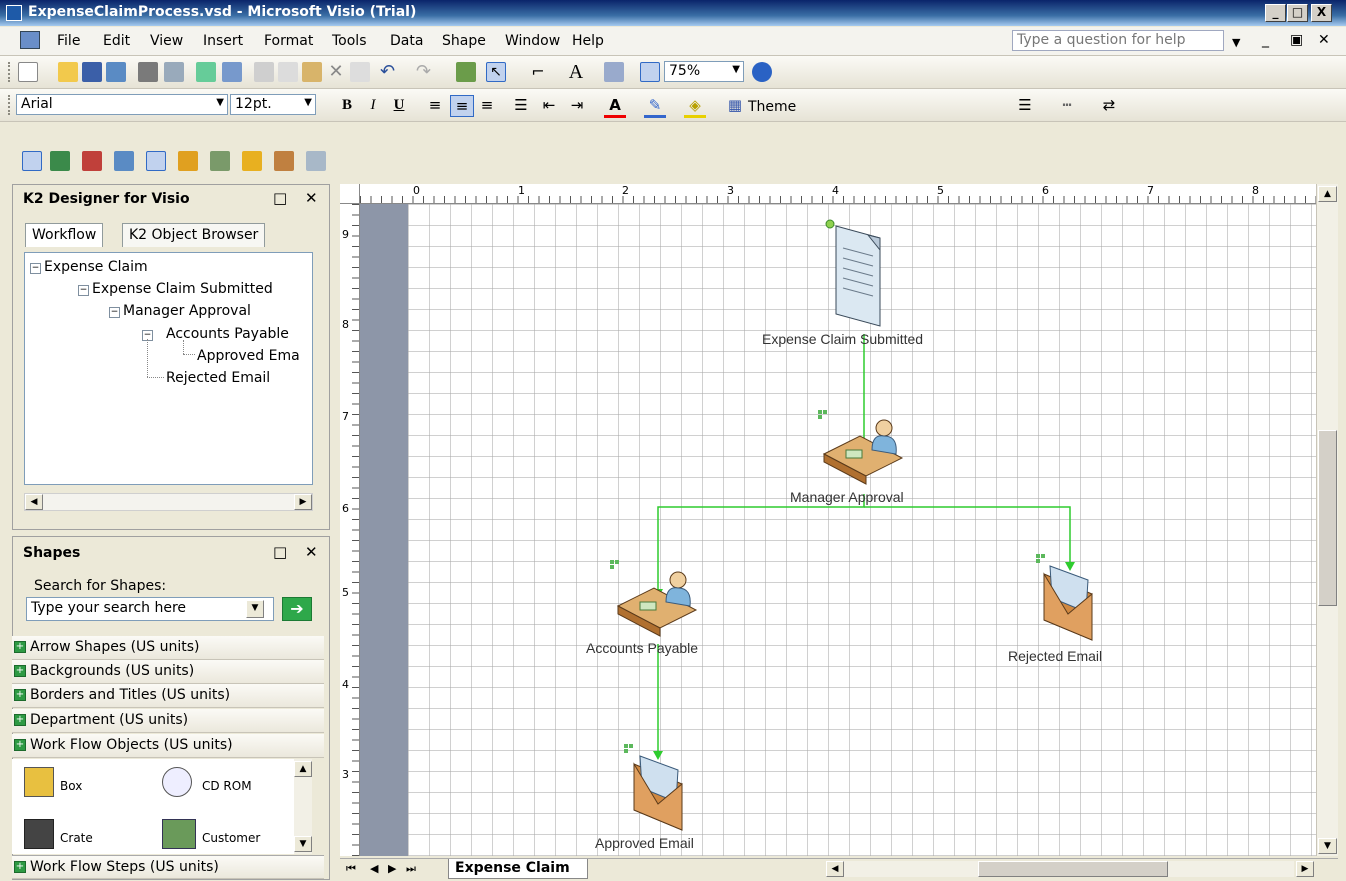 This screenshot has width=1346, height=881. What do you see at coordinates (466, 72) in the screenshot?
I see `shapes-window-icon` at bounding box center [466, 72].